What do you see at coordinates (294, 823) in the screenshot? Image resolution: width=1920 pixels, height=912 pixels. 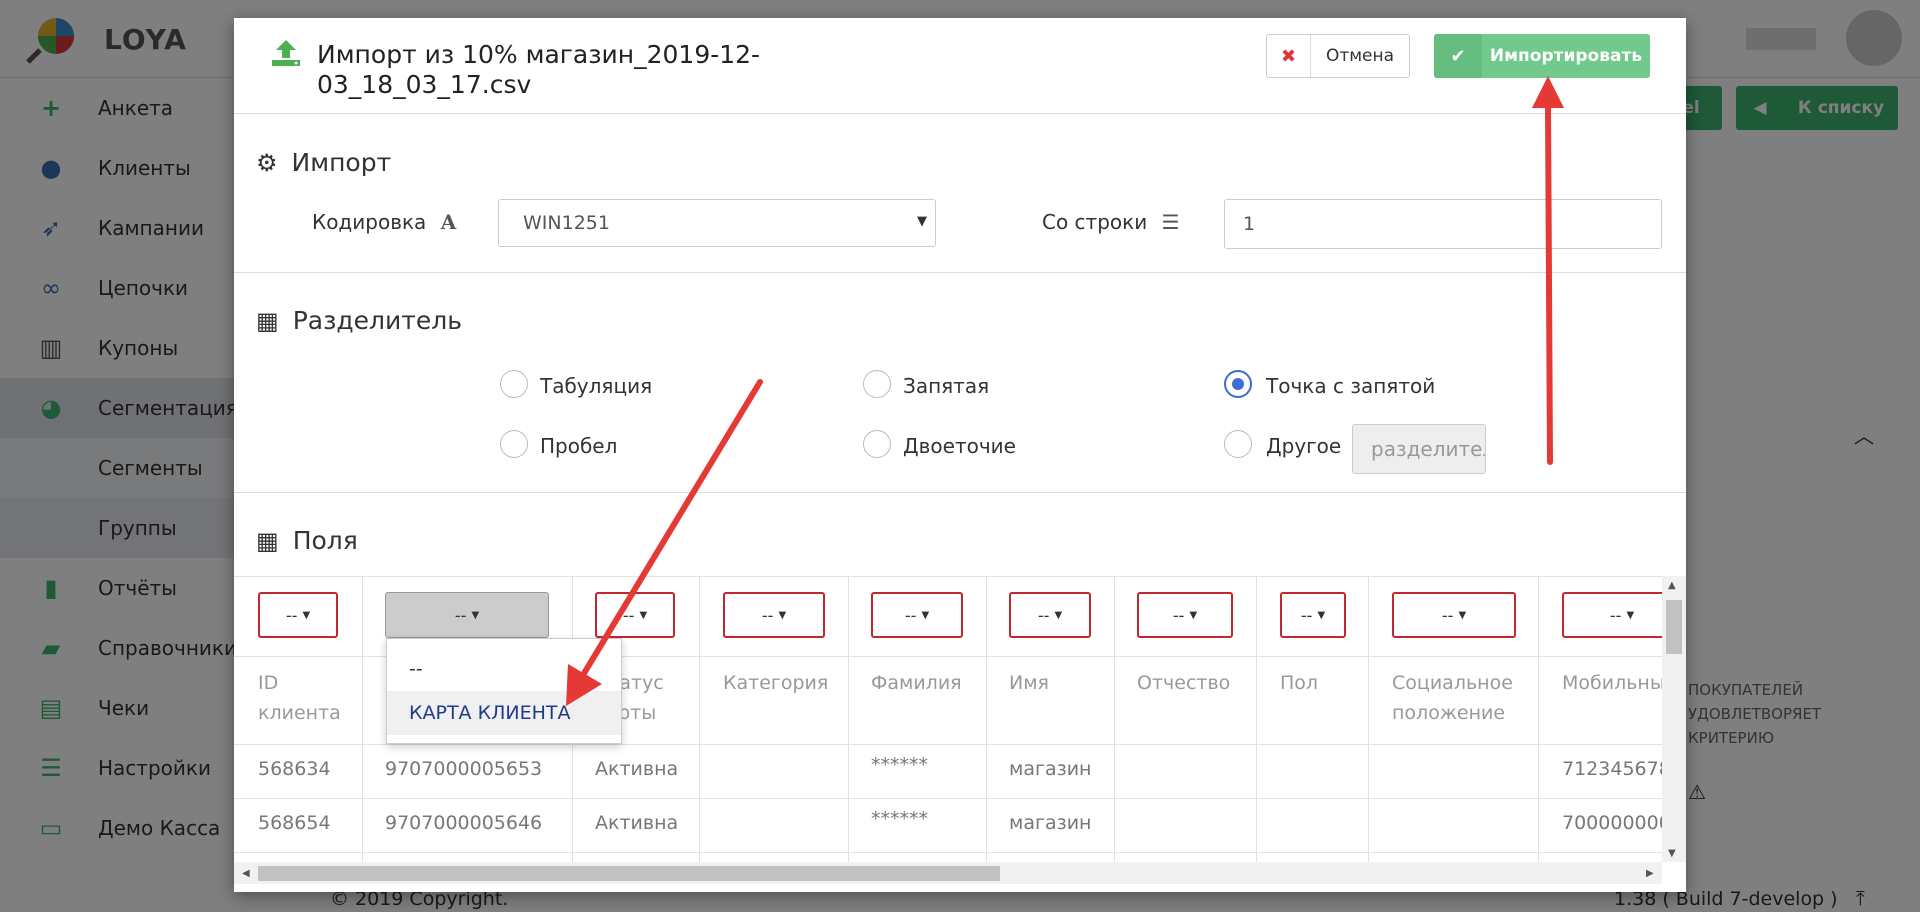 I see `table-cell: 568654` at bounding box center [294, 823].